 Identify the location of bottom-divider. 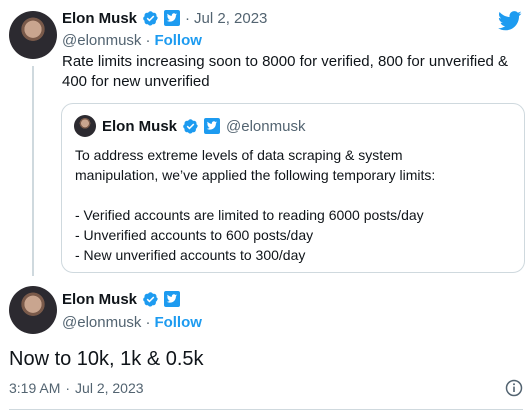
(266, 409).